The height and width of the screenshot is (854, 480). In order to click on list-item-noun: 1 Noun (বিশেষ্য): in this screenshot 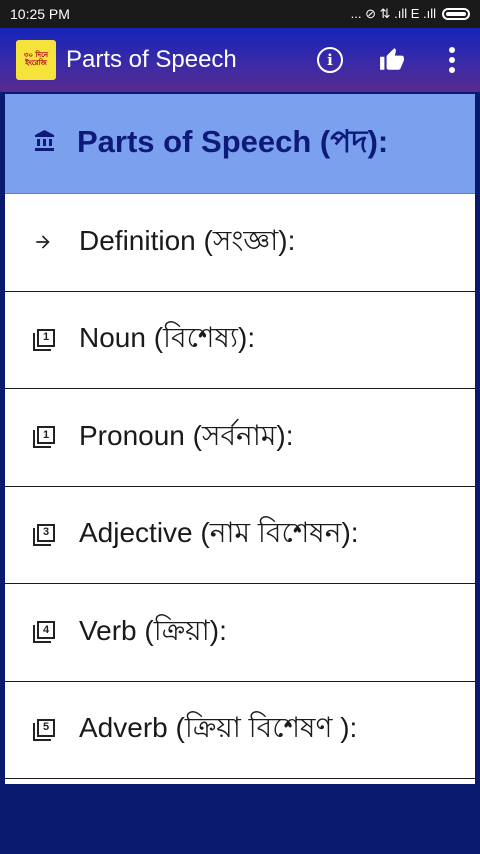, I will do `click(240, 340)`.